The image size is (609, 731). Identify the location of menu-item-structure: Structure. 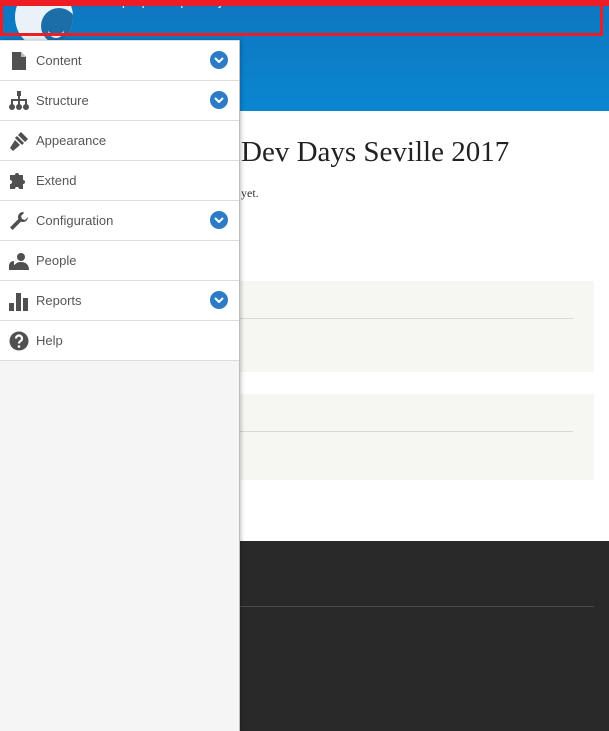
(119, 101).